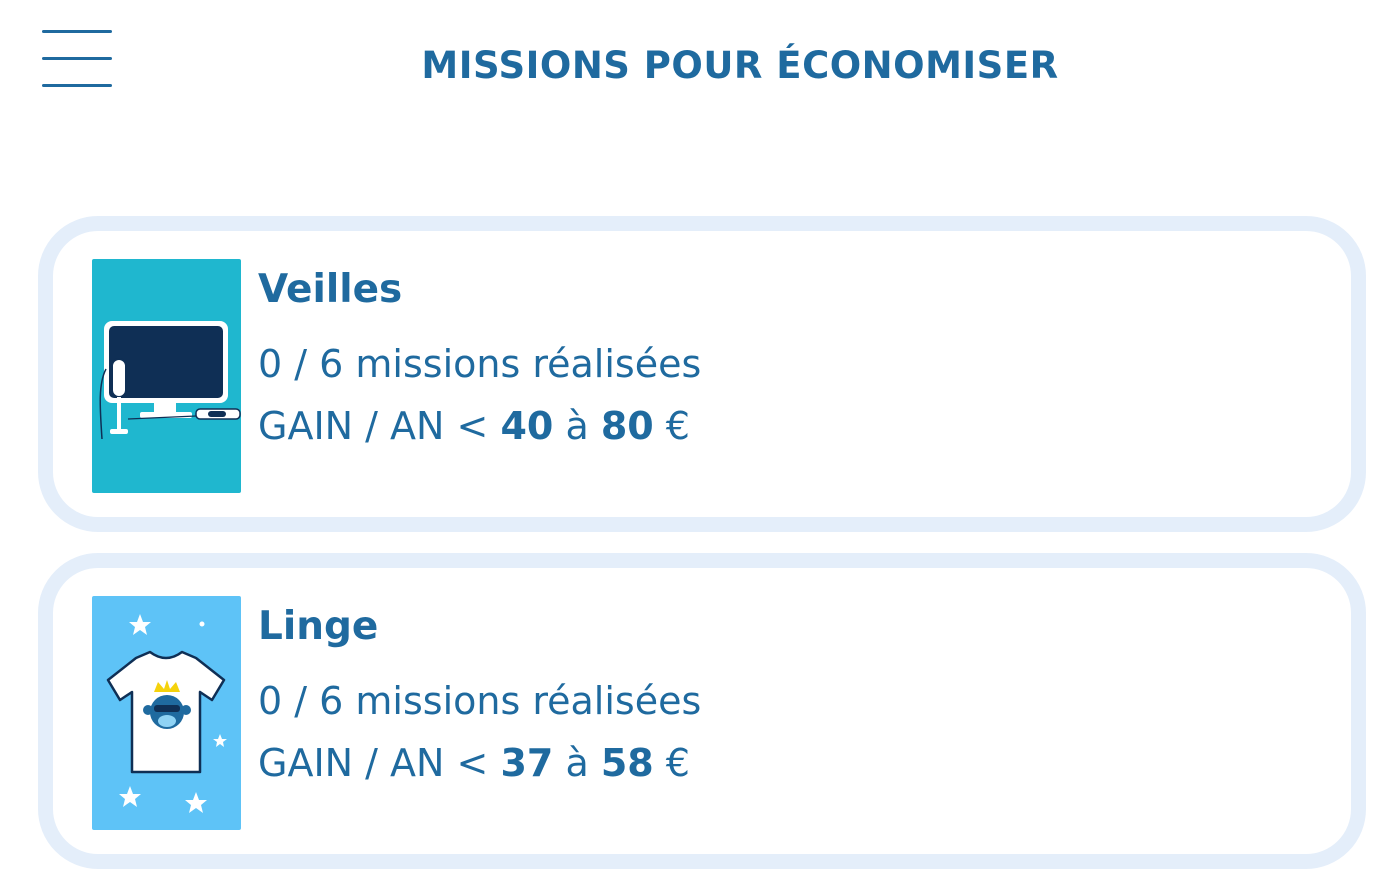 The image size is (1400, 880). I want to click on page-title: MISSIONS POUR ÉCONOMISER, so click(740, 65).